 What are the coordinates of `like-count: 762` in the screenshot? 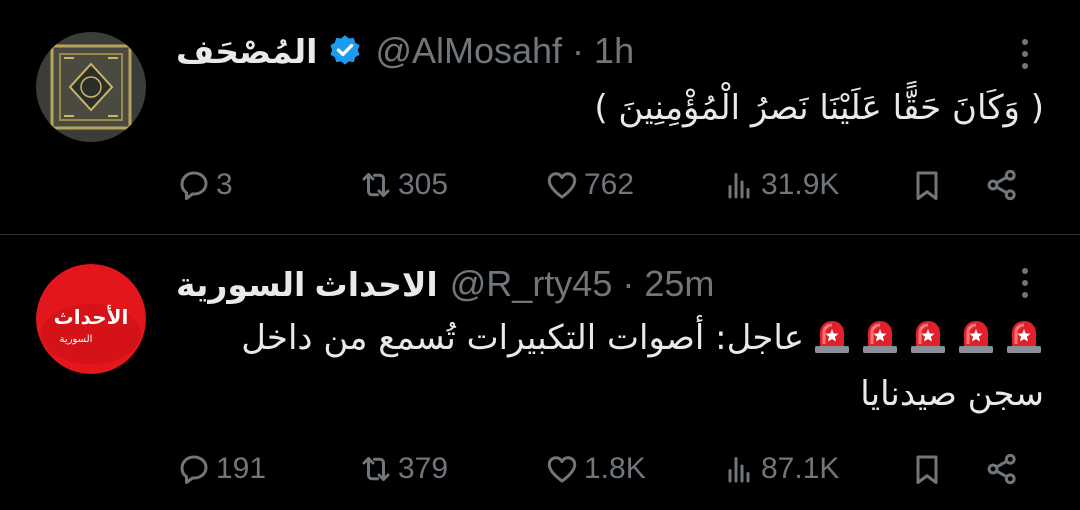 It's located at (609, 184).